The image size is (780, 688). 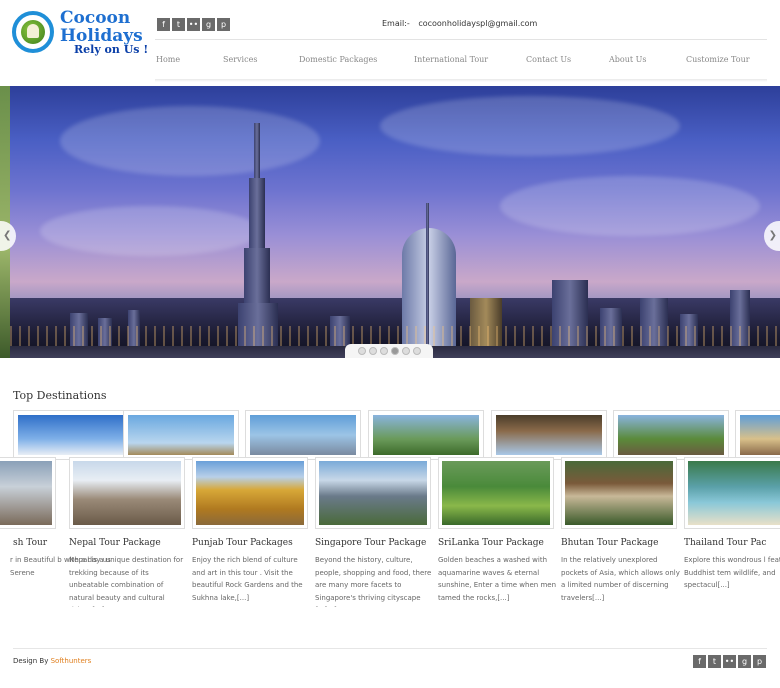 What do you see at coordinates (338, 59) in the screenshot?
I see `nav-item-domestic-packages: Domestic Packages` at bounding box center [338, 59].